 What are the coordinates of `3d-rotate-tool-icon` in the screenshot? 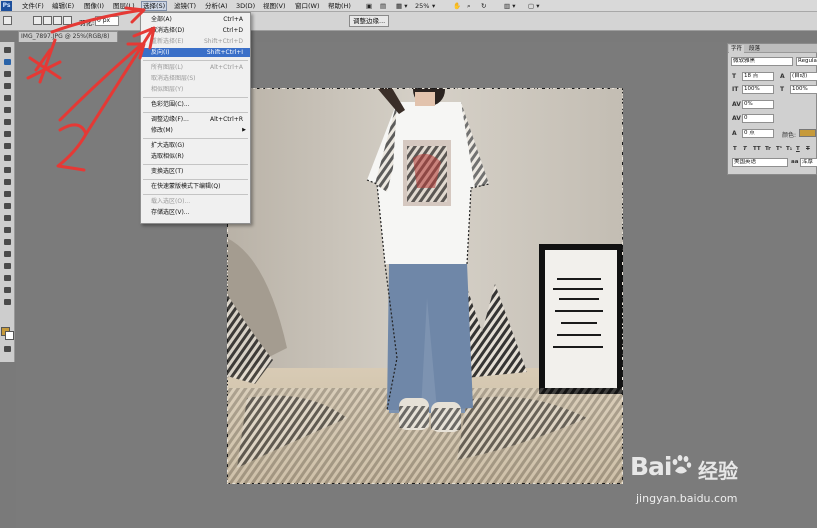 It's located at (7, 266).